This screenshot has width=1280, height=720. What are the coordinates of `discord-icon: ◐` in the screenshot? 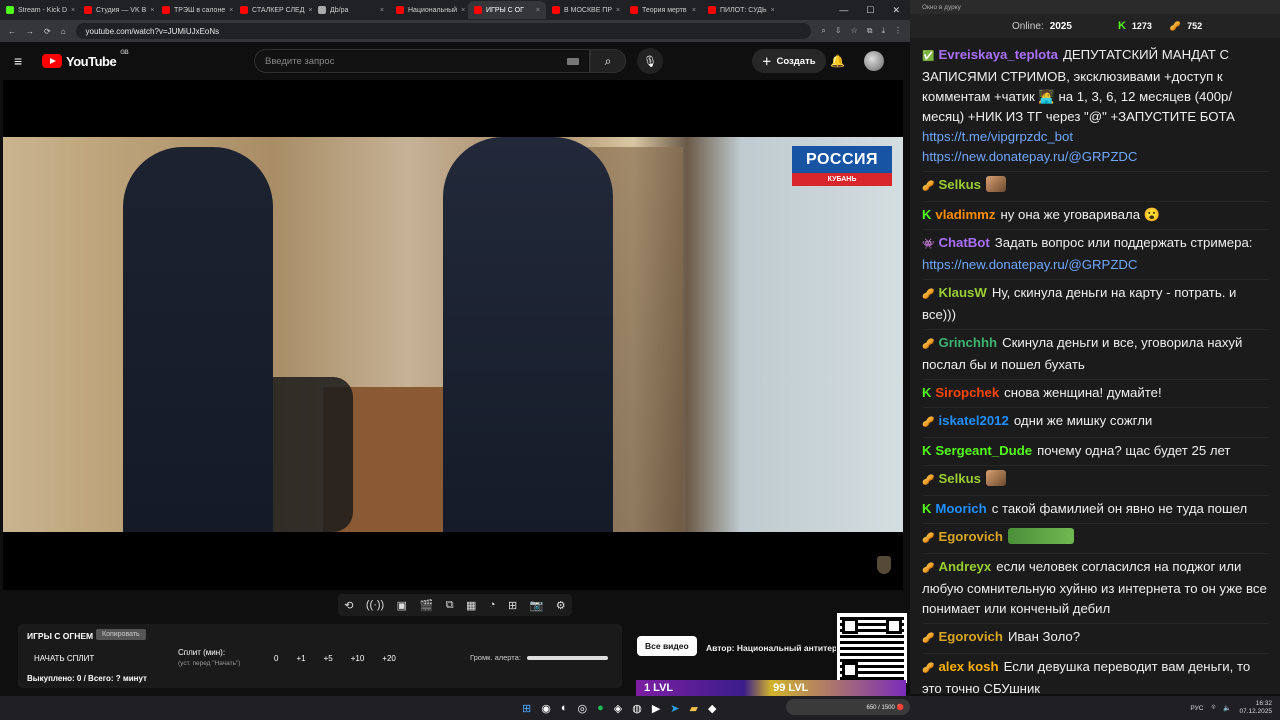 It's located at (564, 708).